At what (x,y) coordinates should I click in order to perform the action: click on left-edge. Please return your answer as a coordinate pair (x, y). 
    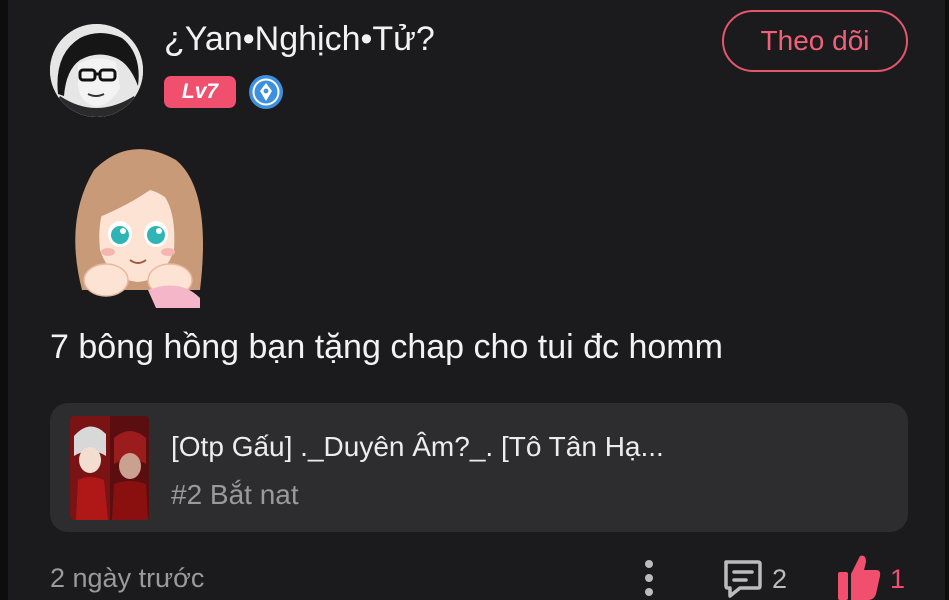
    Looking at the image, I should click on (4, 300).